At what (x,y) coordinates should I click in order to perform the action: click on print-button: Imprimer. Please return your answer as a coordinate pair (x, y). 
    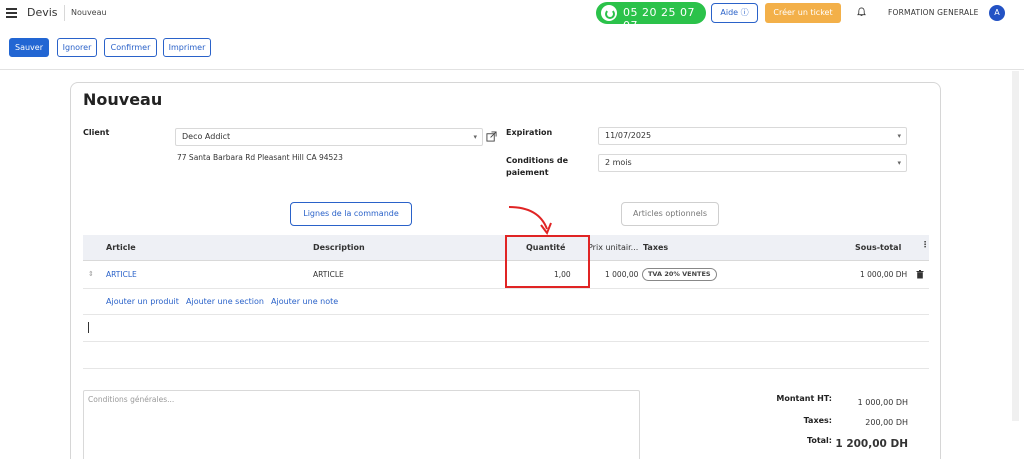
    Looking at the image, I should click on (187, 47).